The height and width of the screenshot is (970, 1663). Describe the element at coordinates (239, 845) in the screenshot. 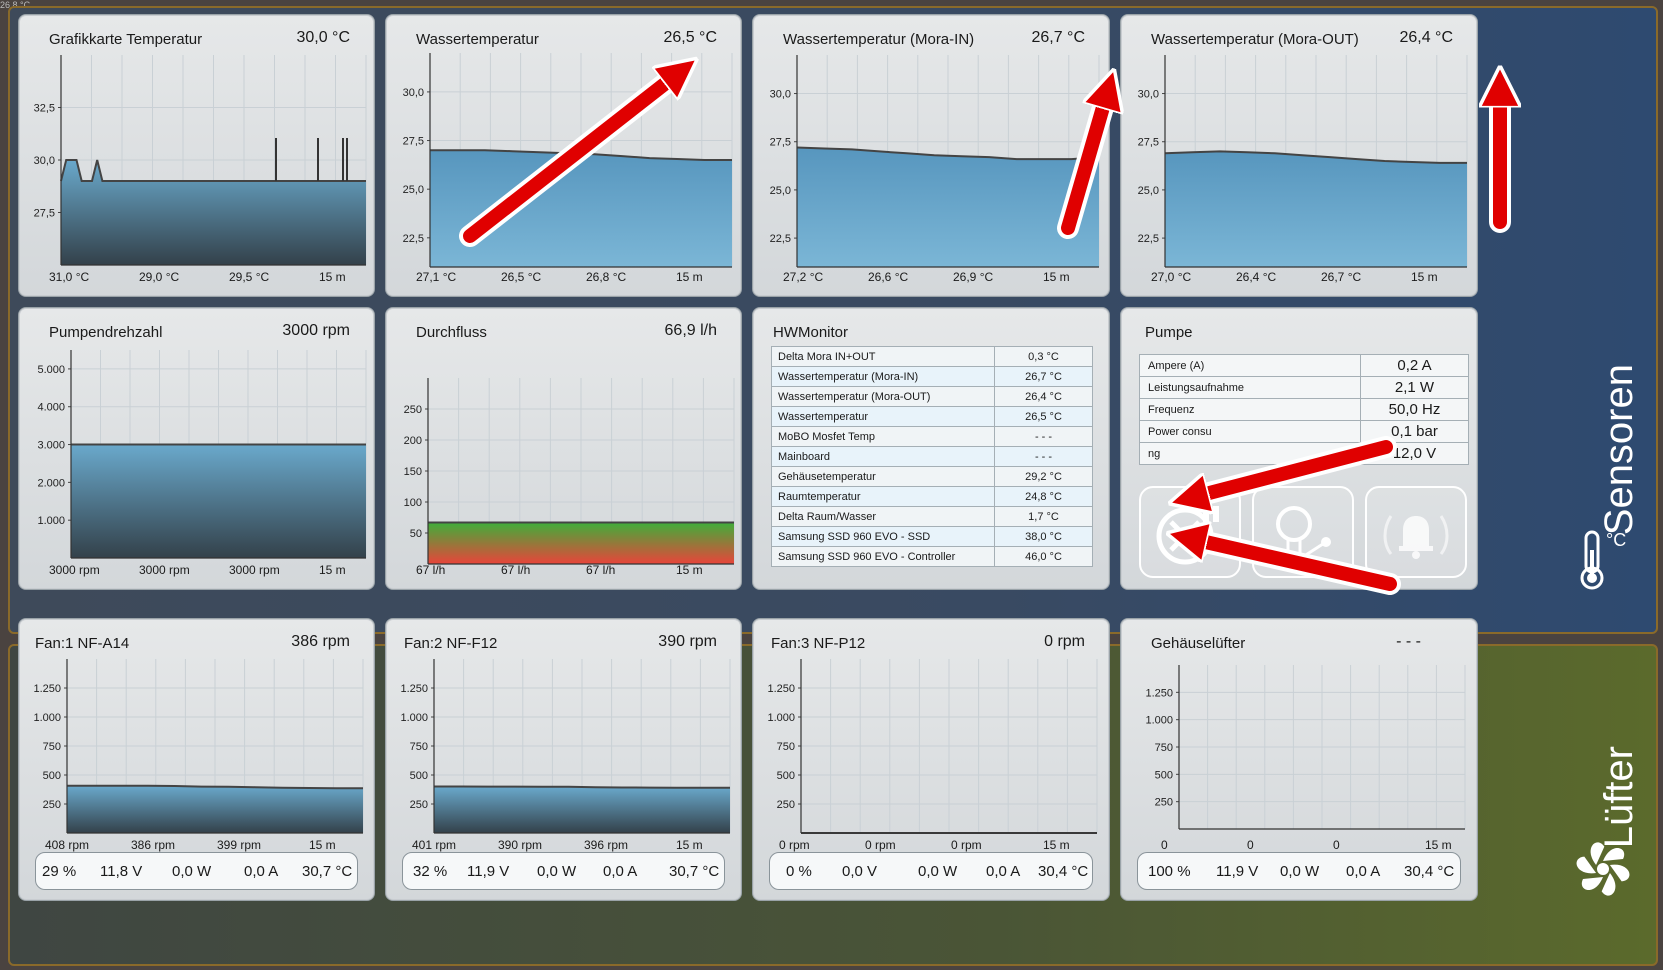

I see `stat-avg: 399 rpm` at that location.